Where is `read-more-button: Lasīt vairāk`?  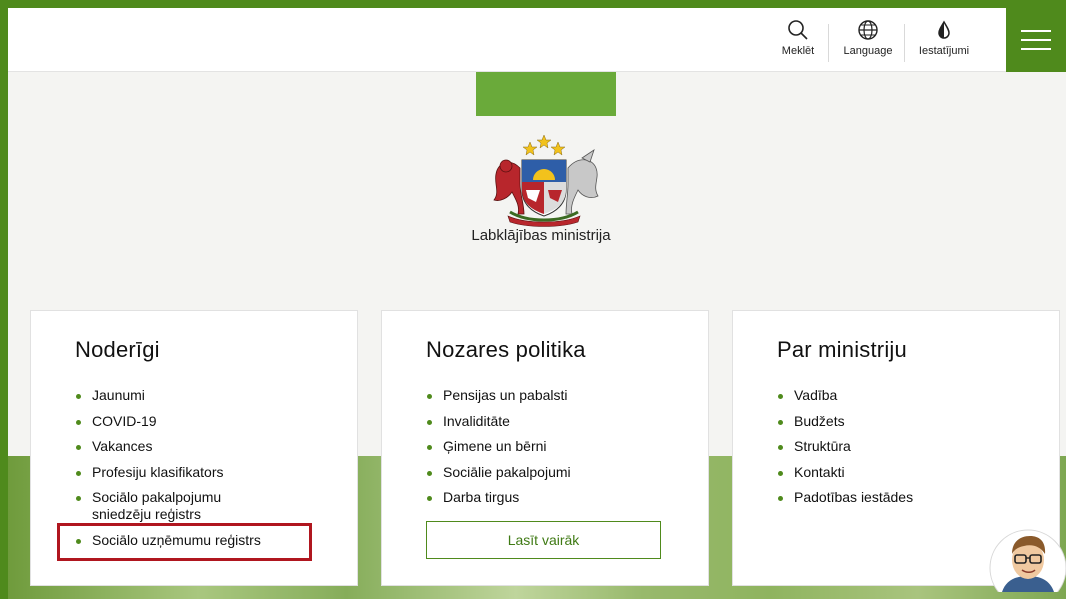
read-more-button: Lasīt vairāk is located at coordinates (543, 540).